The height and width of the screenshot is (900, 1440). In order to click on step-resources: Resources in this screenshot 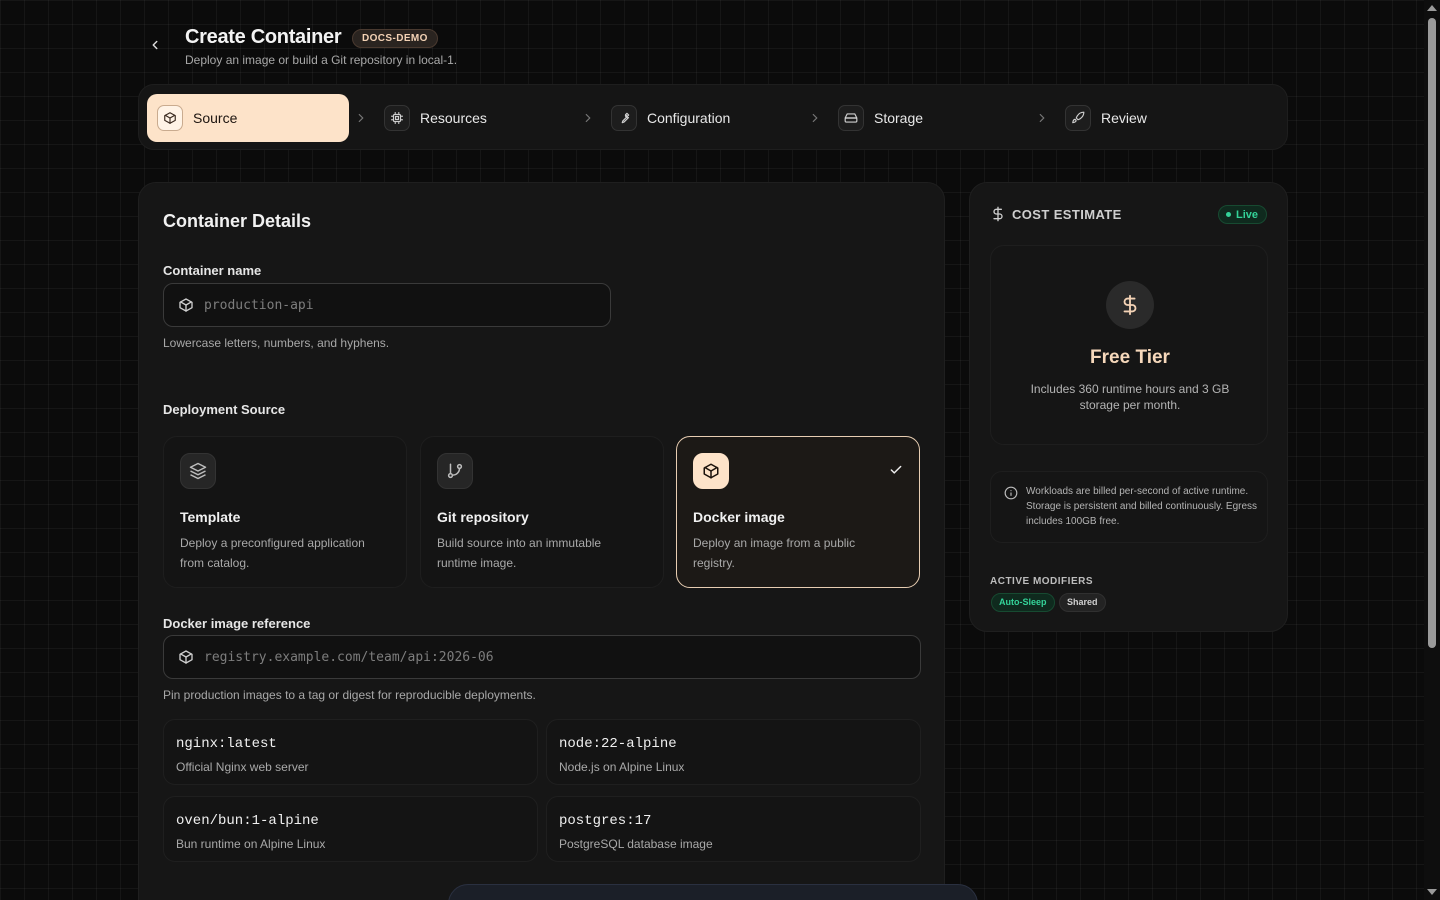, I will do `click(475, 118)`.